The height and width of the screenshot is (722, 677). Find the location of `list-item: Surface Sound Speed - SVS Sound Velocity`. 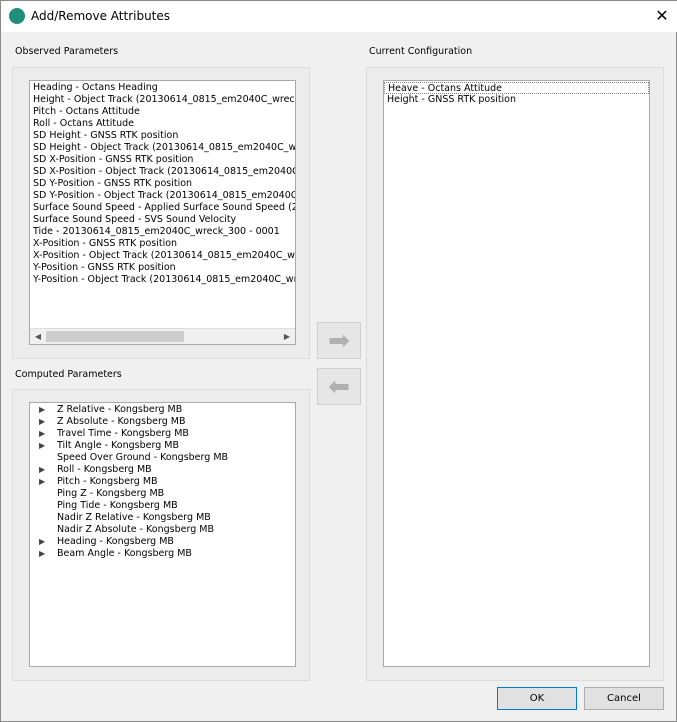

list-item: Surface Sound Speed - SVS Sound Velocity is located at coordinates (162, 220).